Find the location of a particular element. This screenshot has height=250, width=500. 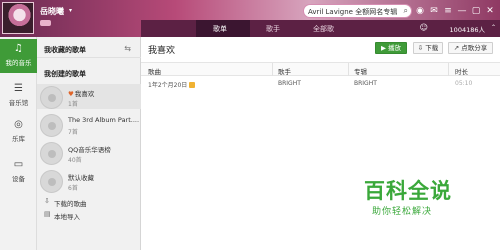

left-nav-rail: ♫ 我的音乐 ☰ 音乐馆 ◎ 乐库 ▭ 设备 is located at coordinates (18, 143).